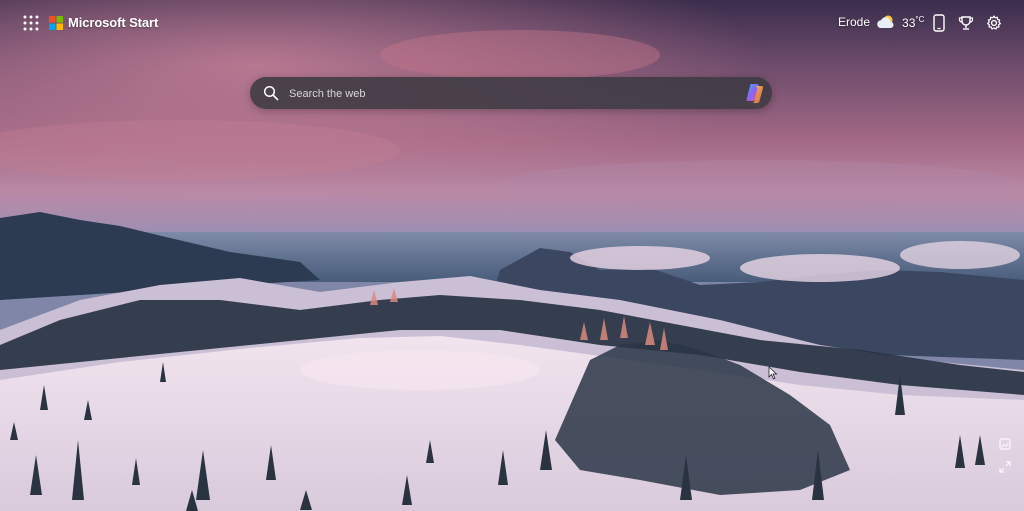  What do you see at coordinates (913, 22) in the screenshot?
I see `weather-temperature: 33°C` at bounding box center [913, 22].